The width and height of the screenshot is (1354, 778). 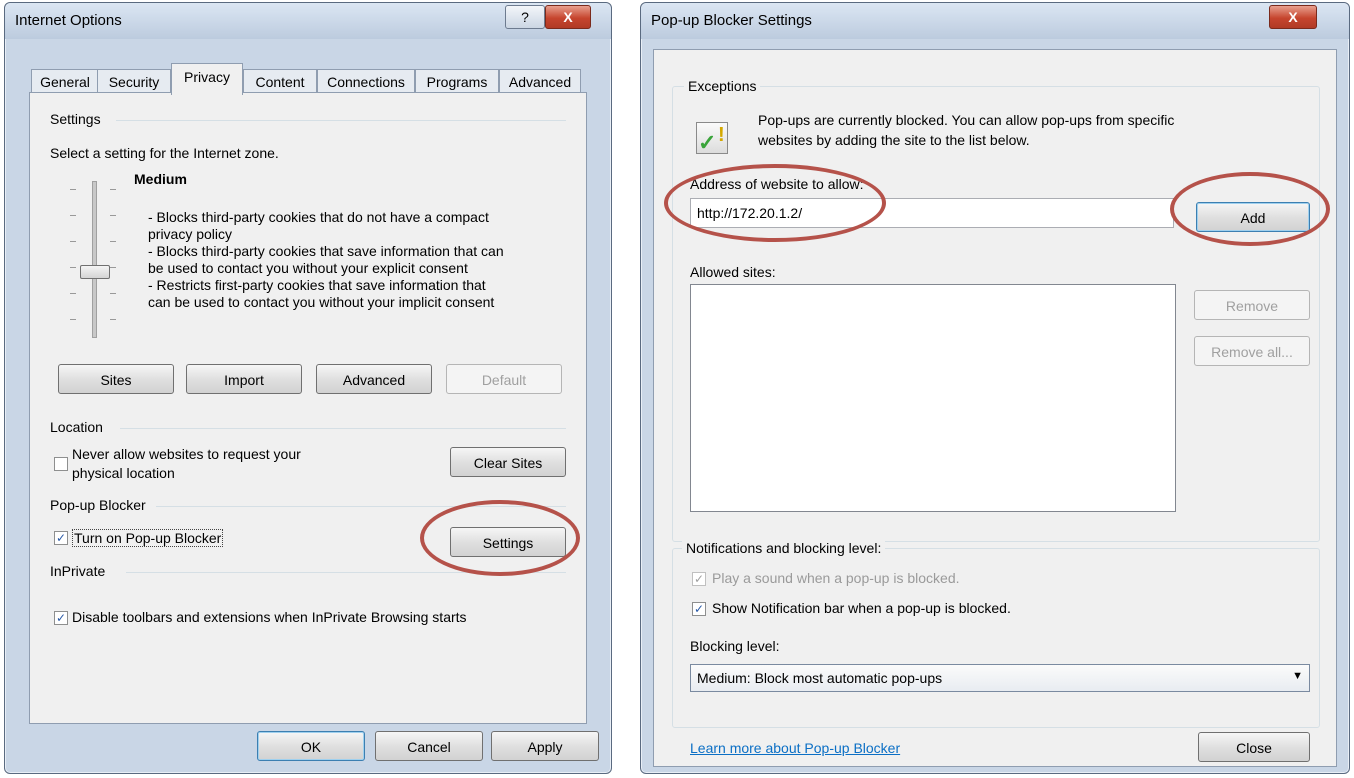 What do you see at coordinates (78, 571) in the screenshot?
I see `inprivate-group-label: InPrivate` at bounding box center [78, 571].